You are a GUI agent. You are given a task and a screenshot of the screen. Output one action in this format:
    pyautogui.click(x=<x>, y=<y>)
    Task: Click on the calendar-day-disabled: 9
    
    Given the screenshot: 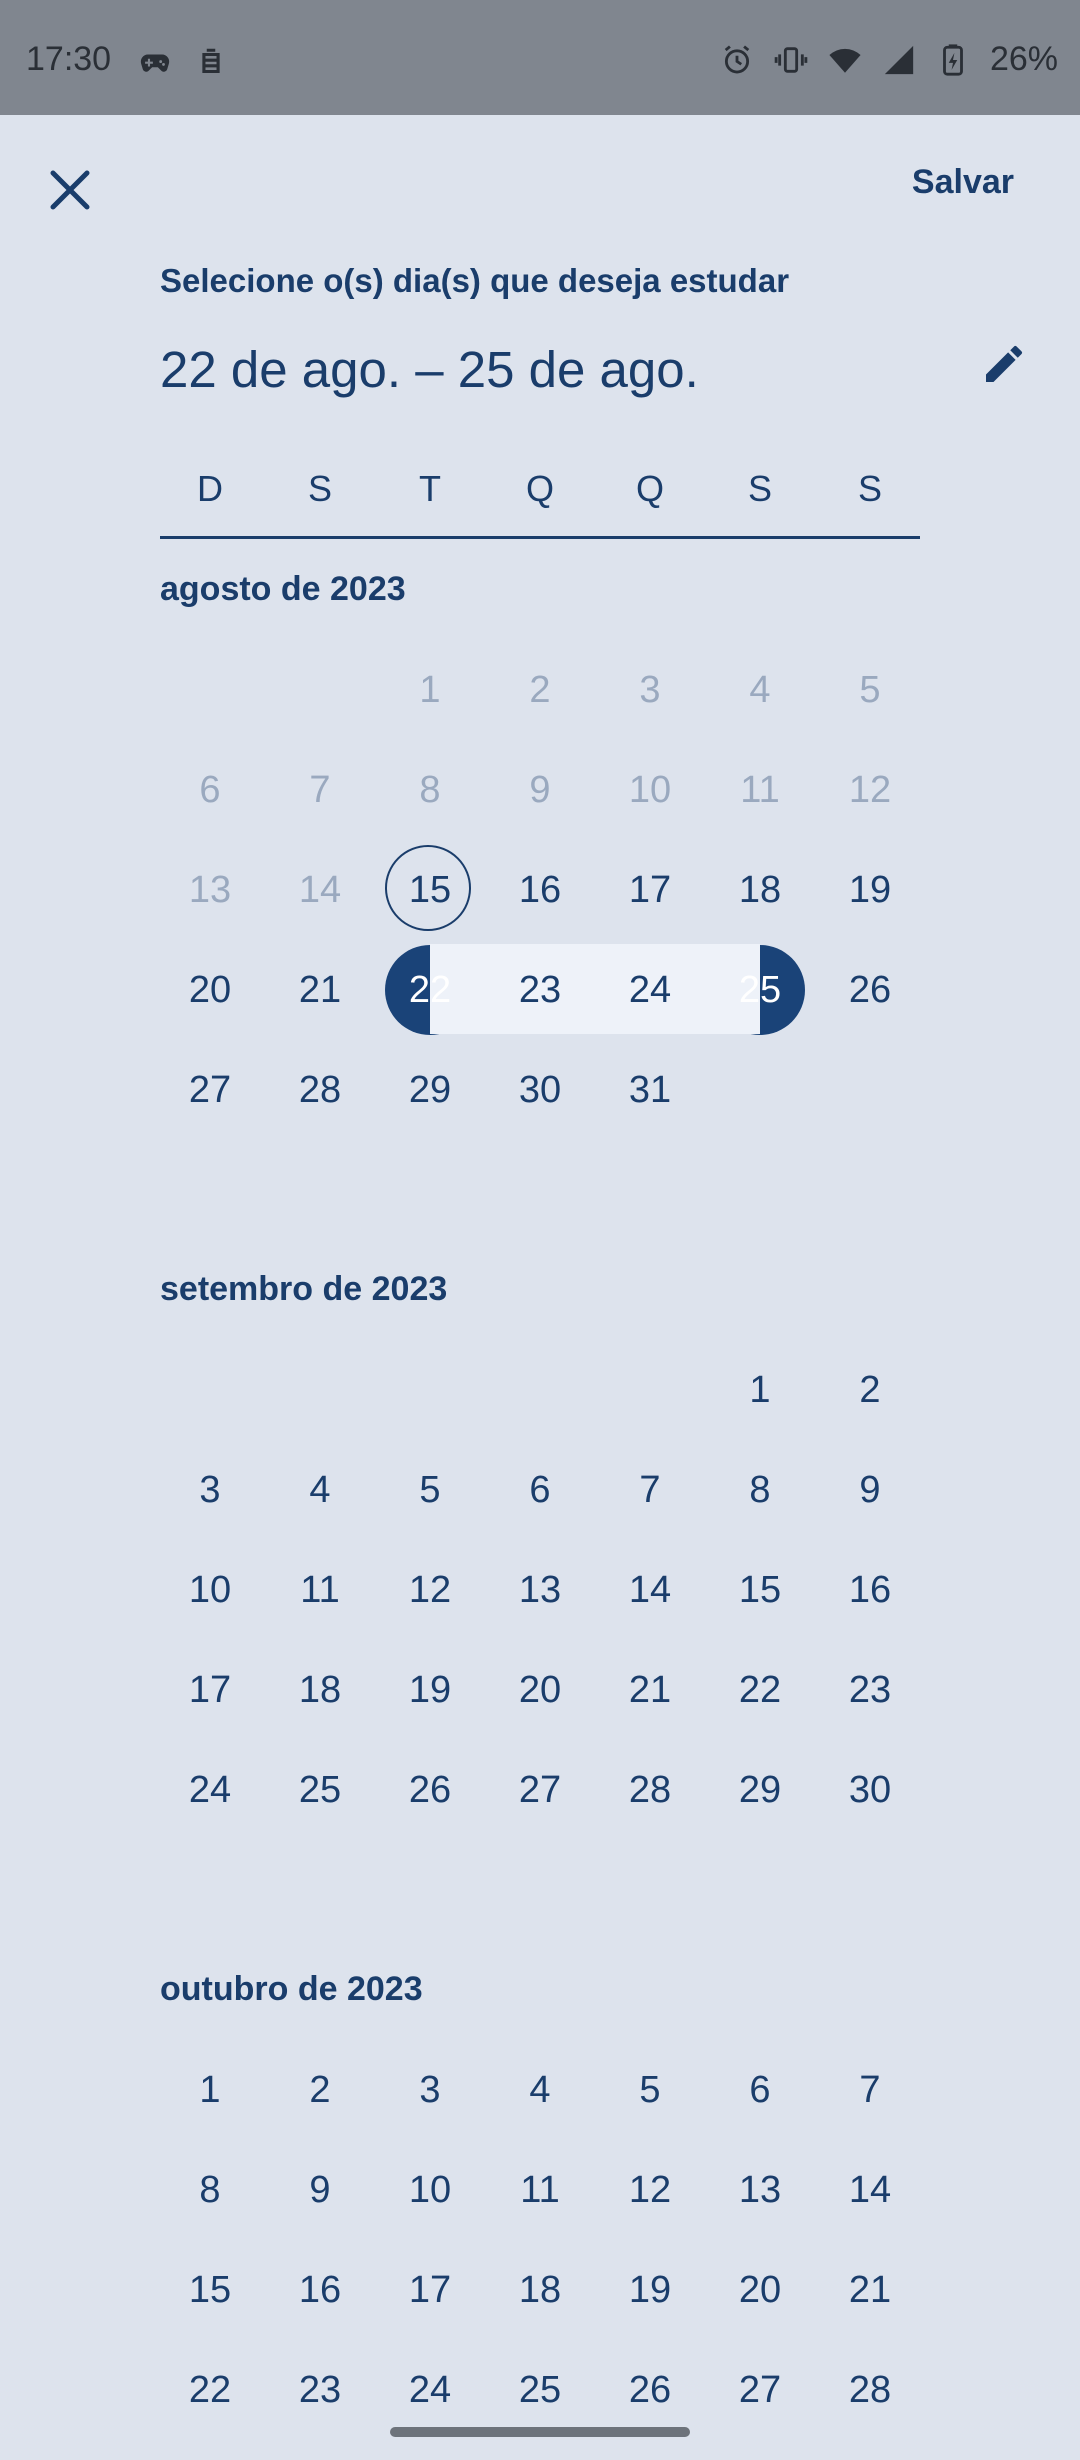 What is the action you would take?
    pyautogui.click(x=540, y=790)
    